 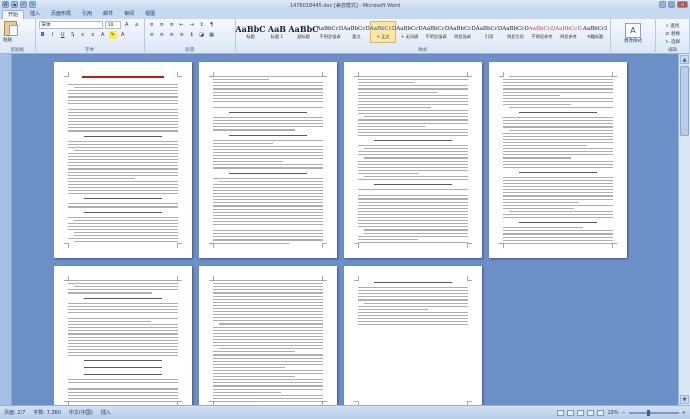 What do you see at coordinates (671, 4) in the screenshot?
I see `maximize-button: □` at bounding box center [671, 4].